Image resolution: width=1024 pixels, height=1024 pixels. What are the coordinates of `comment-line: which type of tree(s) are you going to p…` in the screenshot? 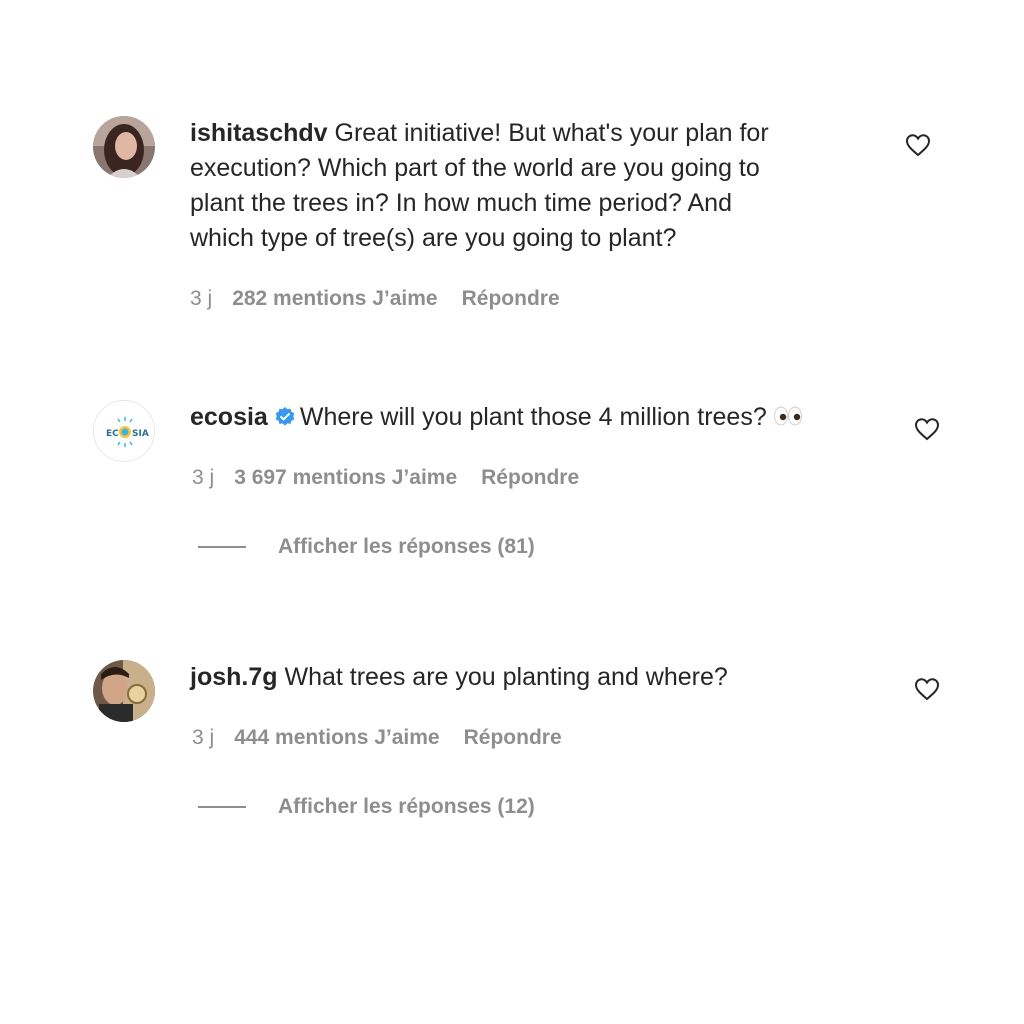 It's located at (433, 238).